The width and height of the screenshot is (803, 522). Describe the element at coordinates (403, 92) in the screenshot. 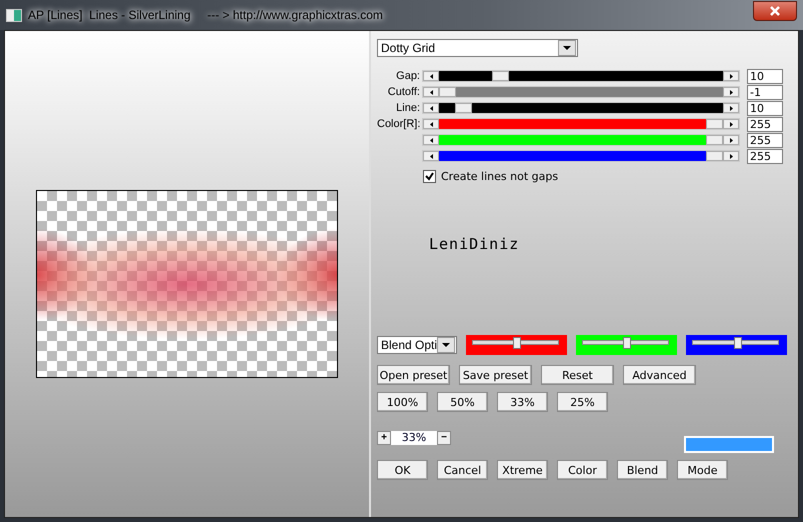

I see `slider-label: Cutoff:` at that location.